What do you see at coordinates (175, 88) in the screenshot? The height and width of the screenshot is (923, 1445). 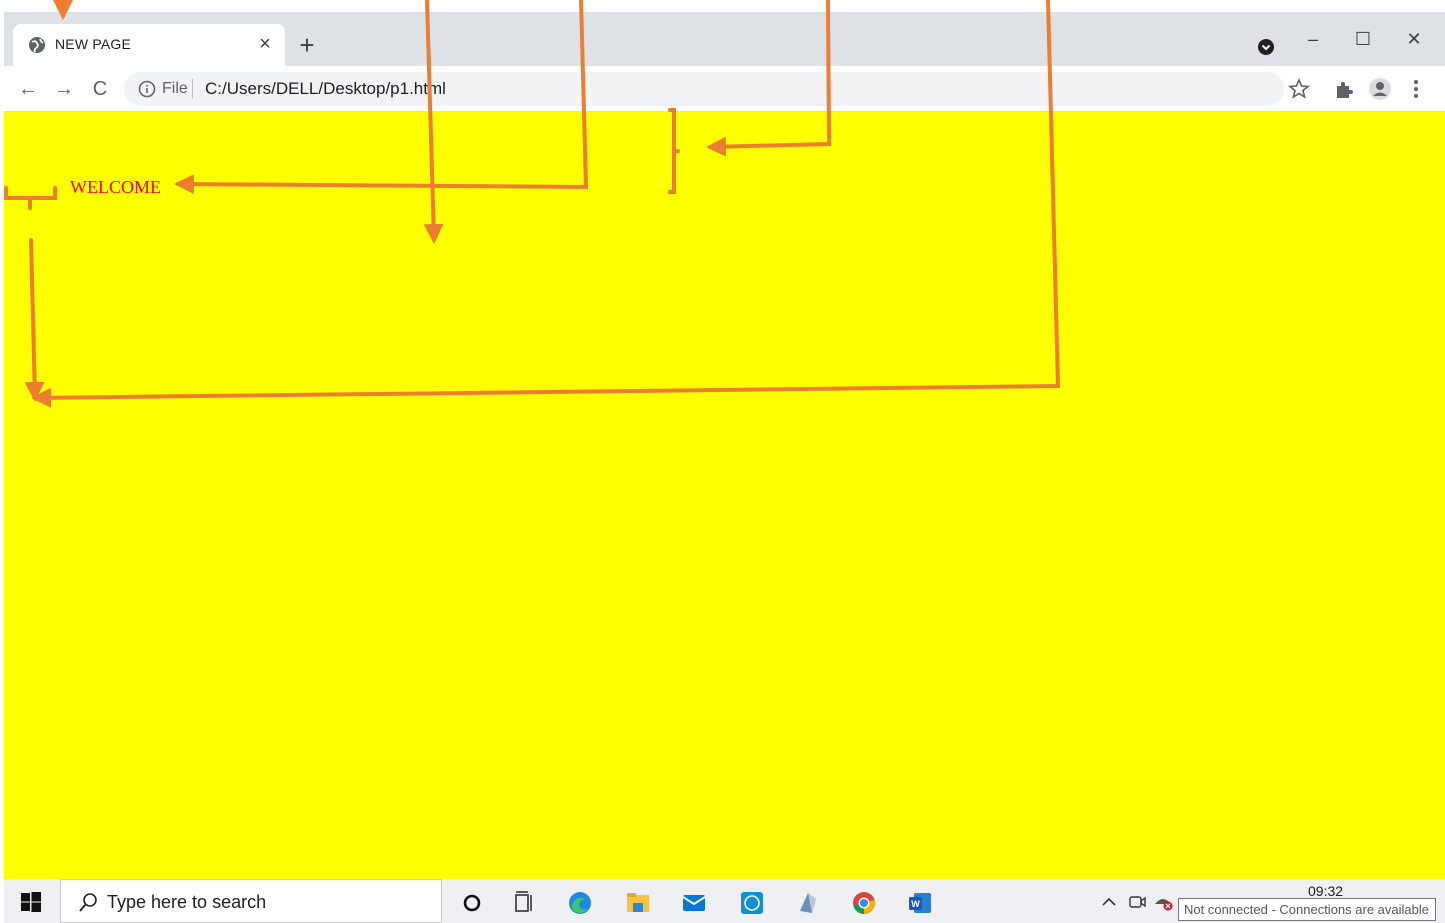 I see `url-scheme-label: File` at bounding box center [175, 88].